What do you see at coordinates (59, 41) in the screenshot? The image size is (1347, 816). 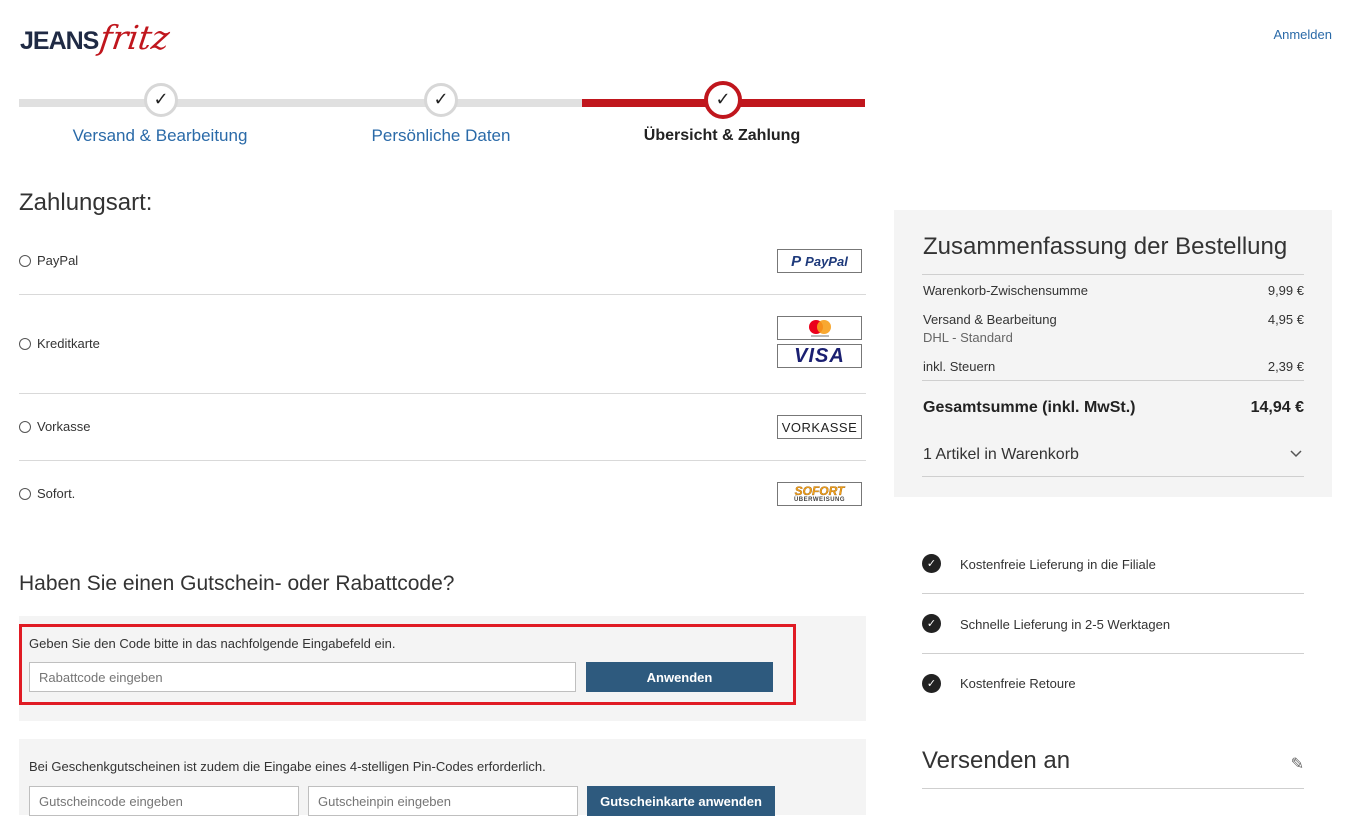 I see `logo-jeans-text: JEANS` at bounding box center [59, 41].